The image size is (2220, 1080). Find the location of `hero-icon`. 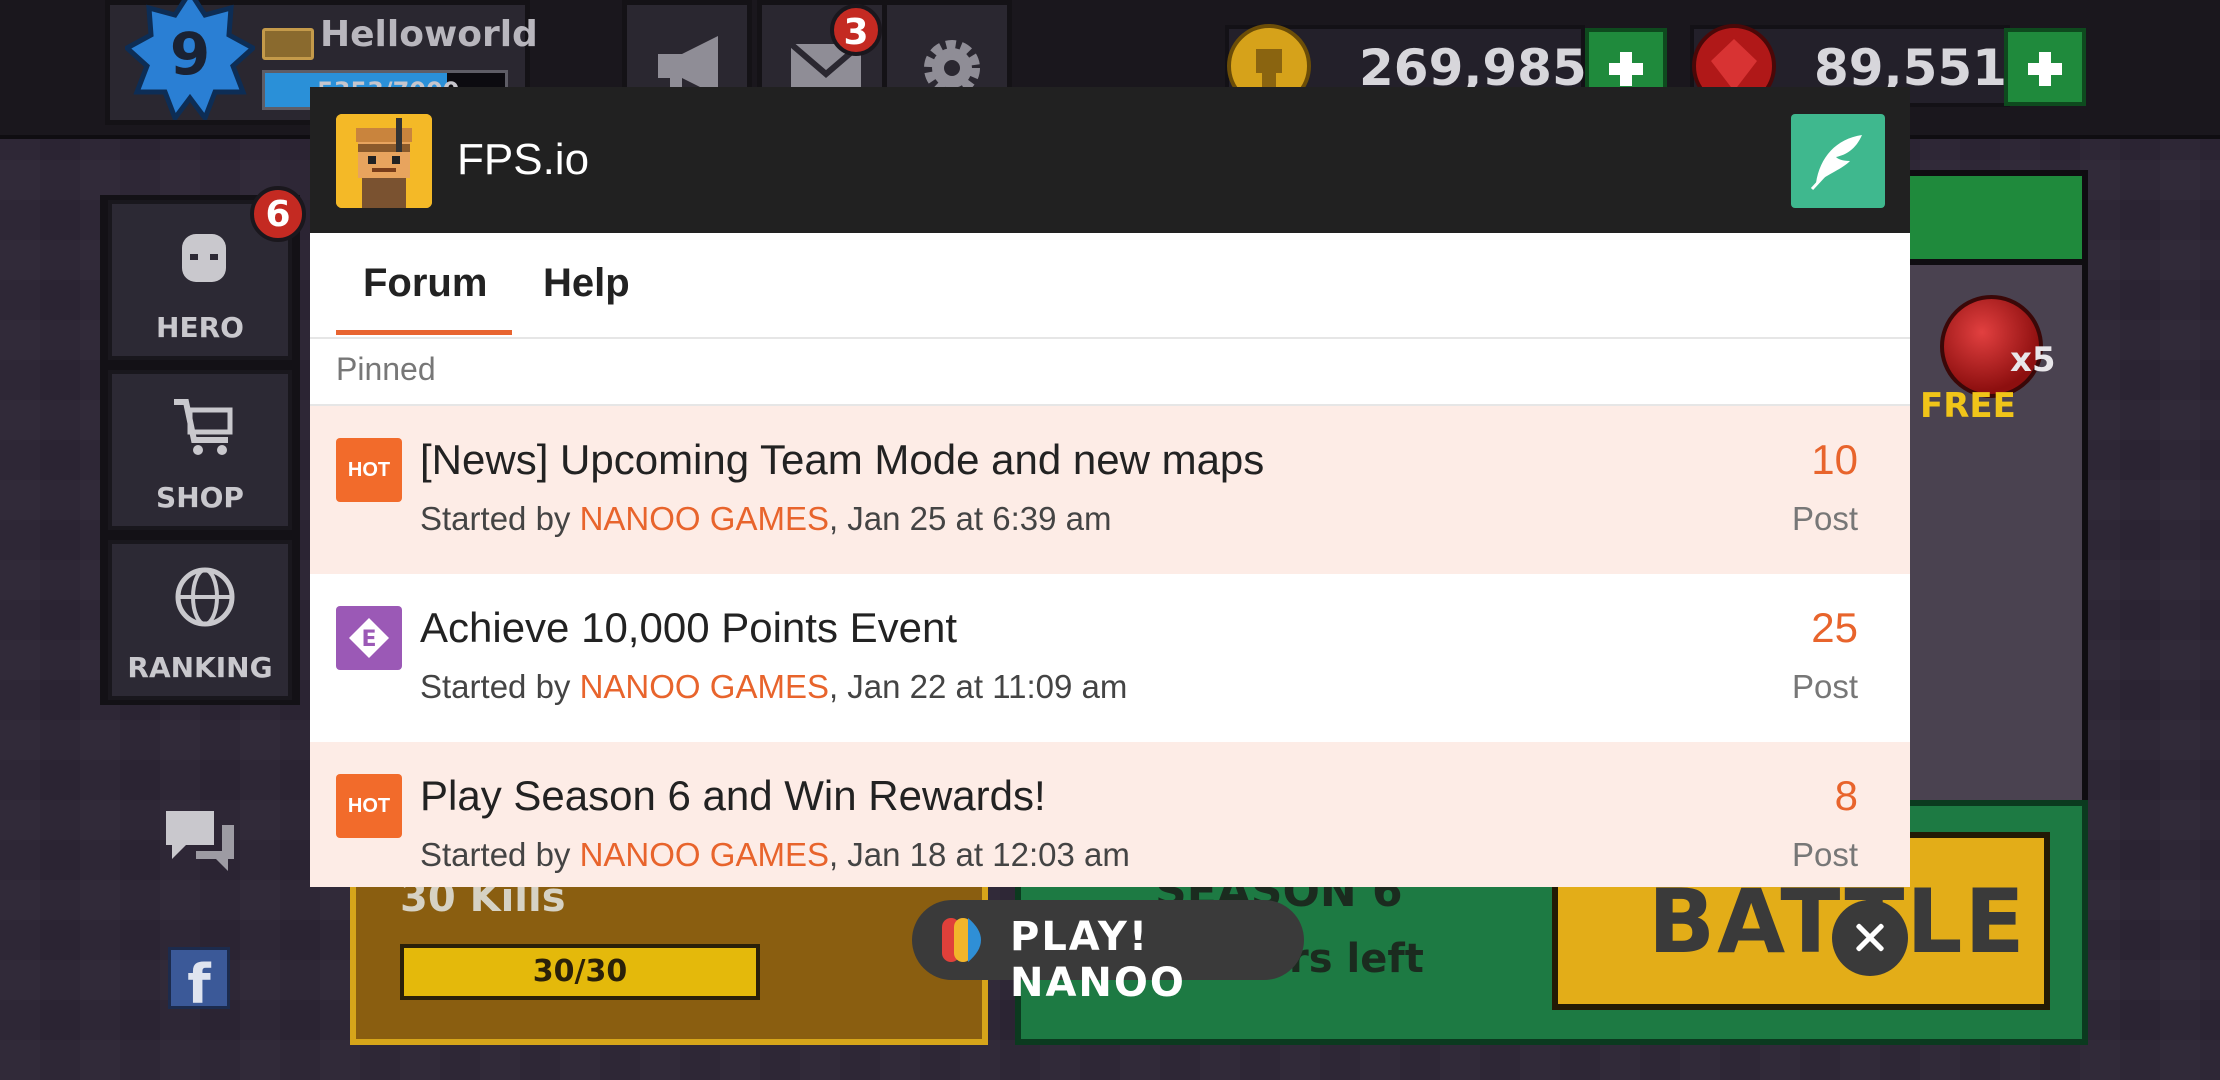

hero-icon is located at coordinates (204, 258).